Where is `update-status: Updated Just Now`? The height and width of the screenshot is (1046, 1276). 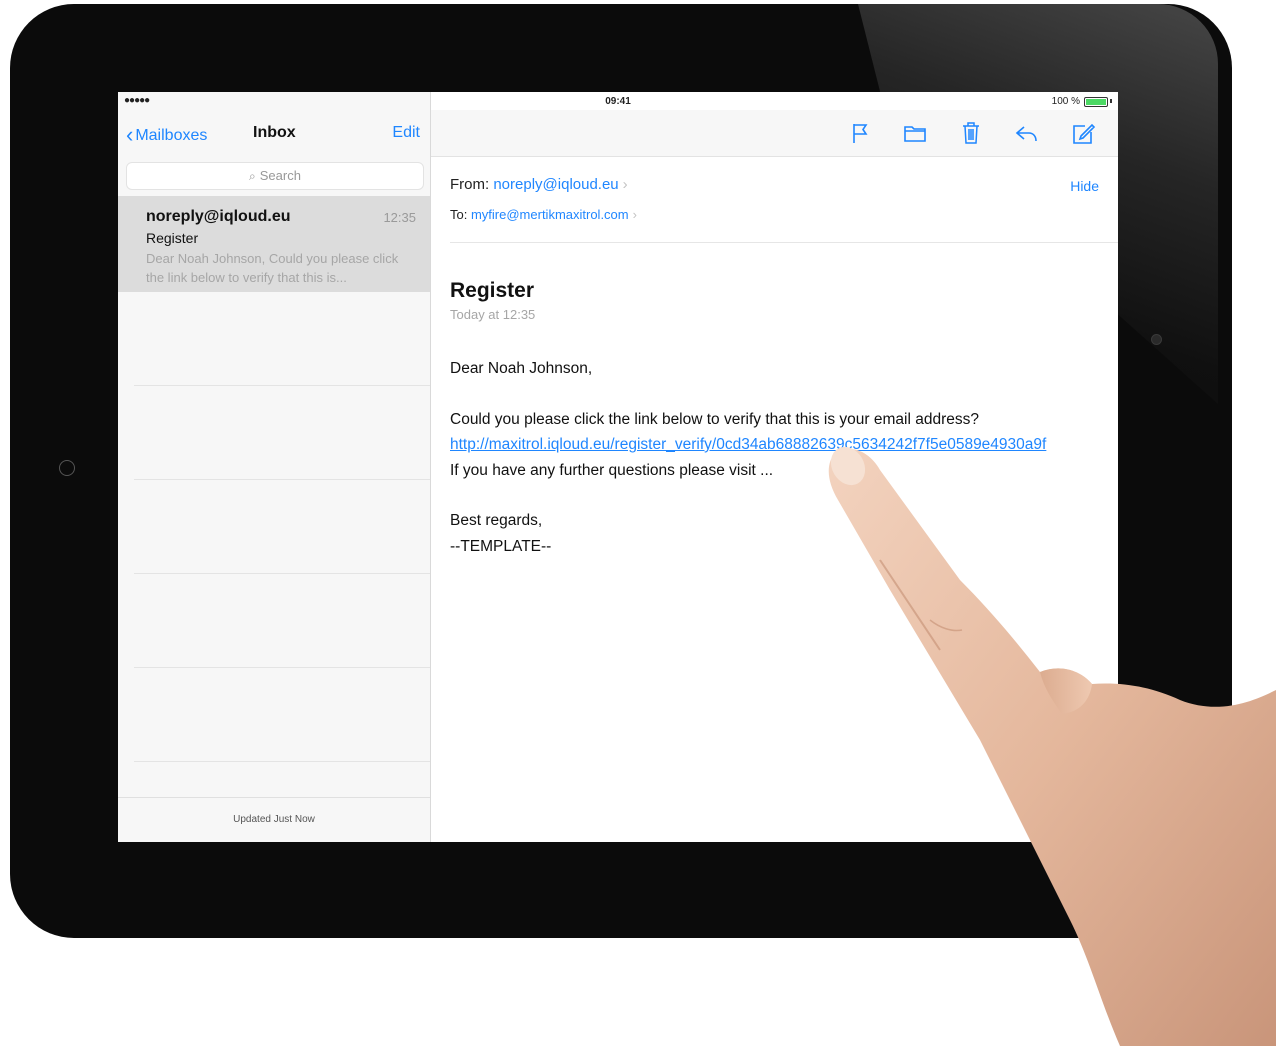
update-status: Updated Just Now is located at coordinates (274, 819).